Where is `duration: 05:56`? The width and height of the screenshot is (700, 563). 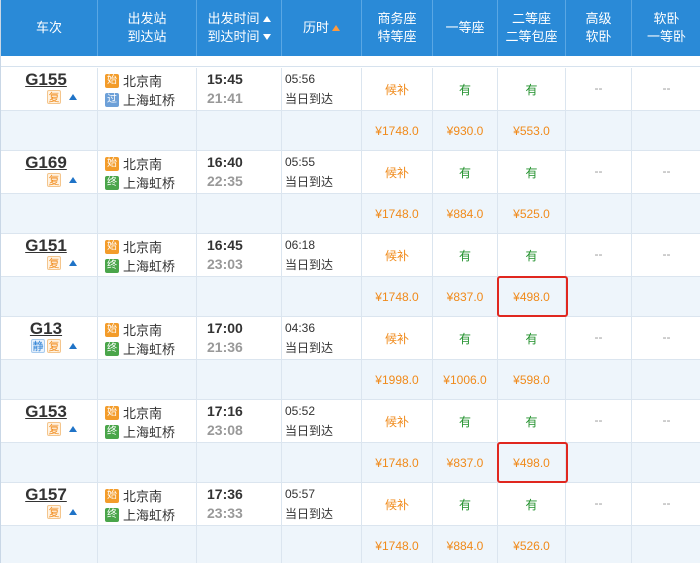 duration: 05:56 is located at coordinates (300, 79).